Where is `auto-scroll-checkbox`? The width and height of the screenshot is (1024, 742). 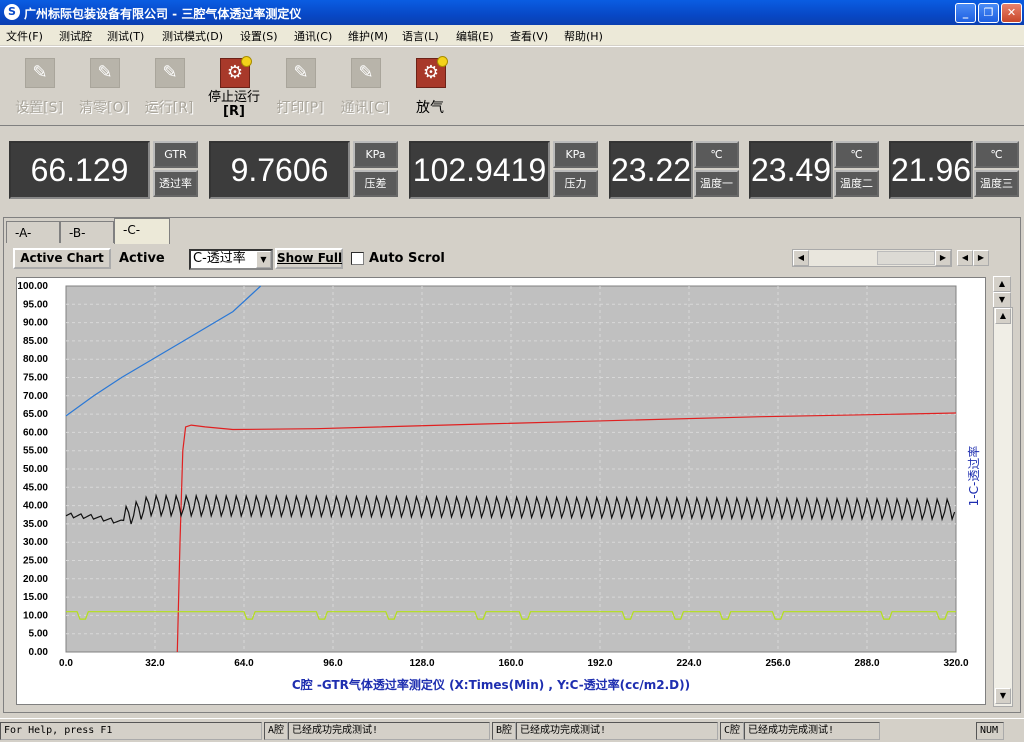 auto-scroll-checkbox is located at coordinates (357, 258).